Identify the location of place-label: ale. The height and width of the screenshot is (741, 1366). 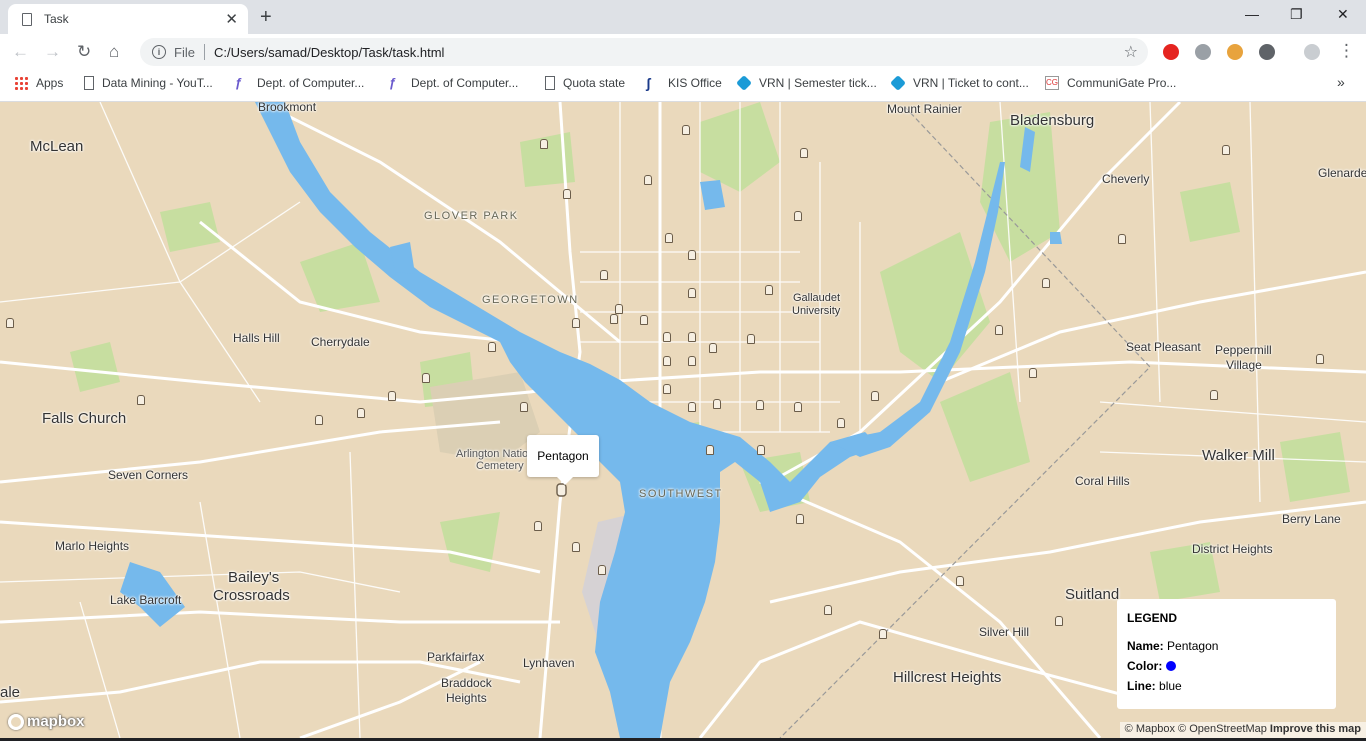
(10, 692).